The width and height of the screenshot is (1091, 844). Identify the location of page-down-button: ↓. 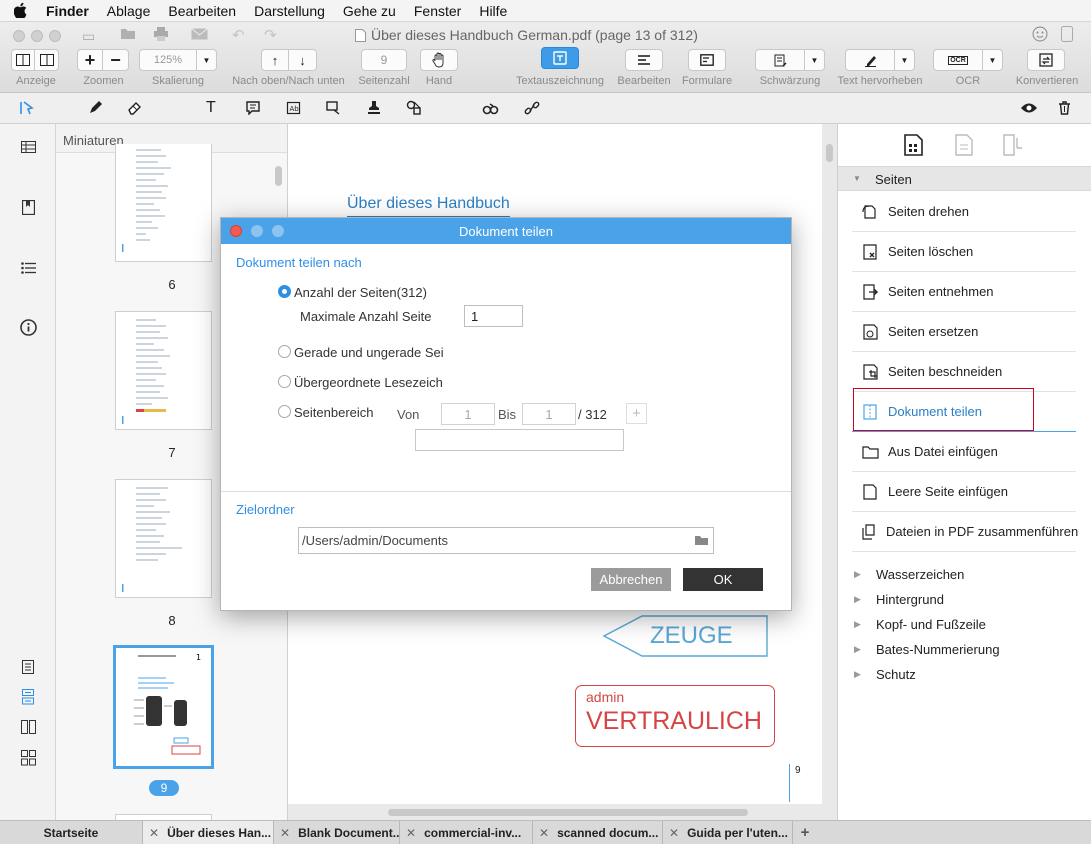
(303, 60).